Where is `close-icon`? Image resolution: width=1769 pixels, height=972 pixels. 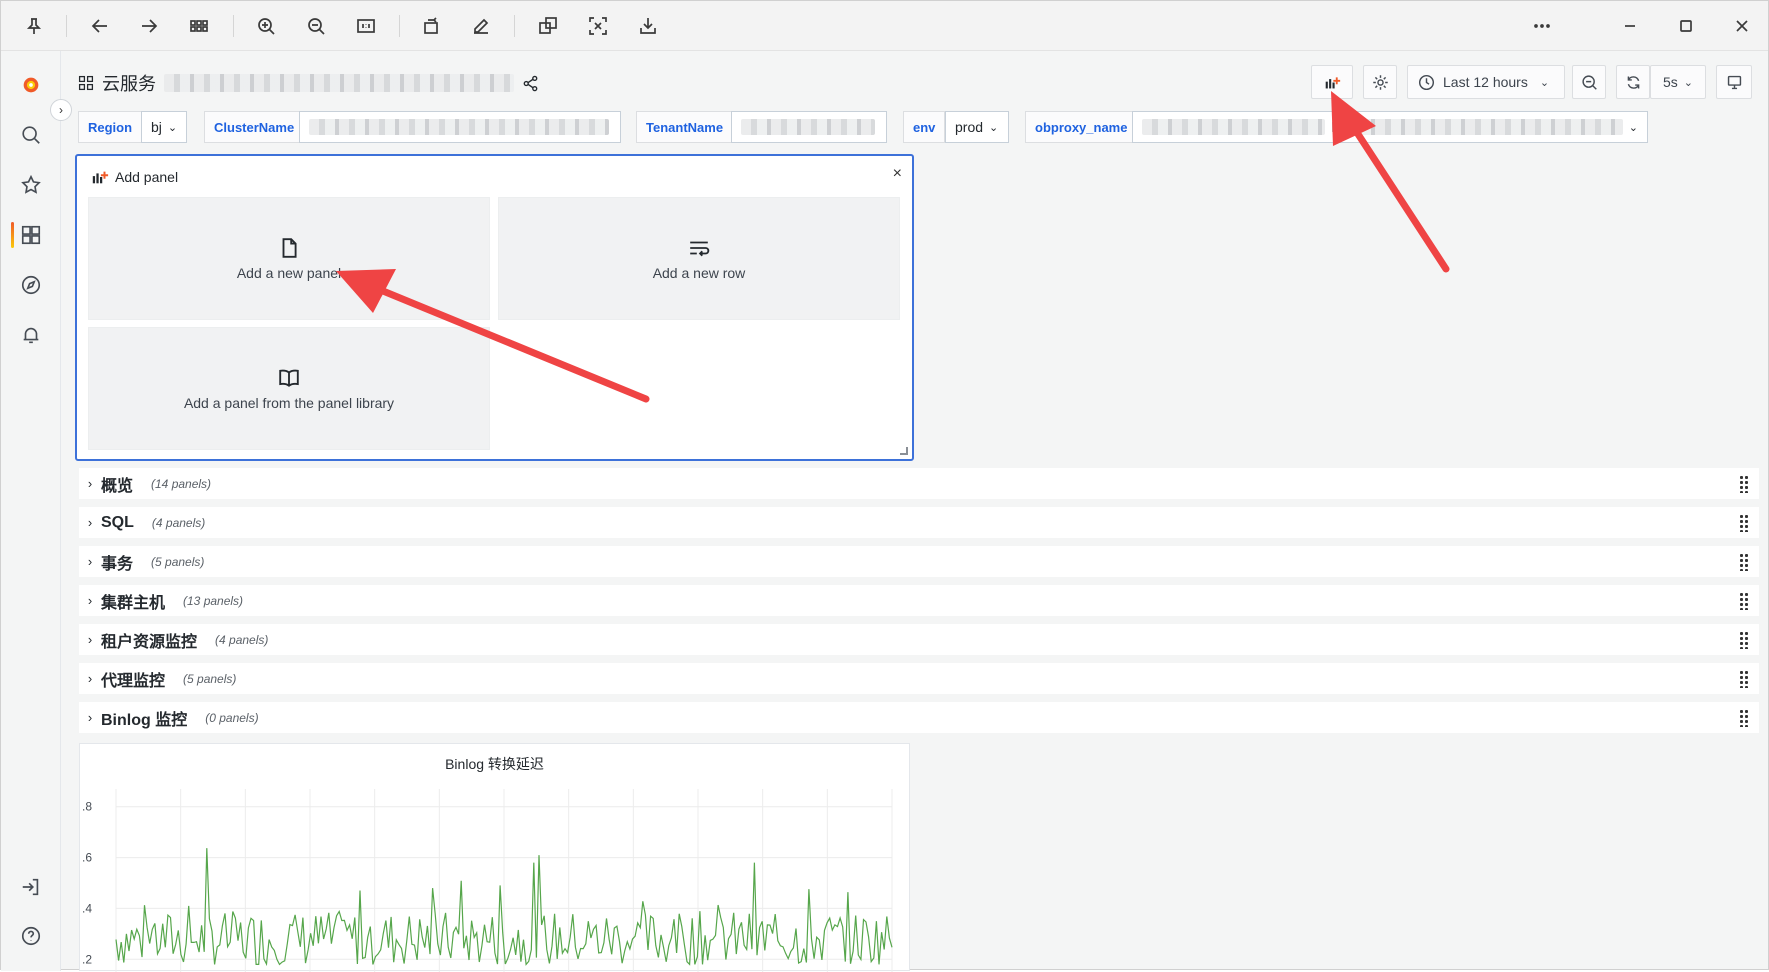 close-icon is located at coordinates (1742, 26).